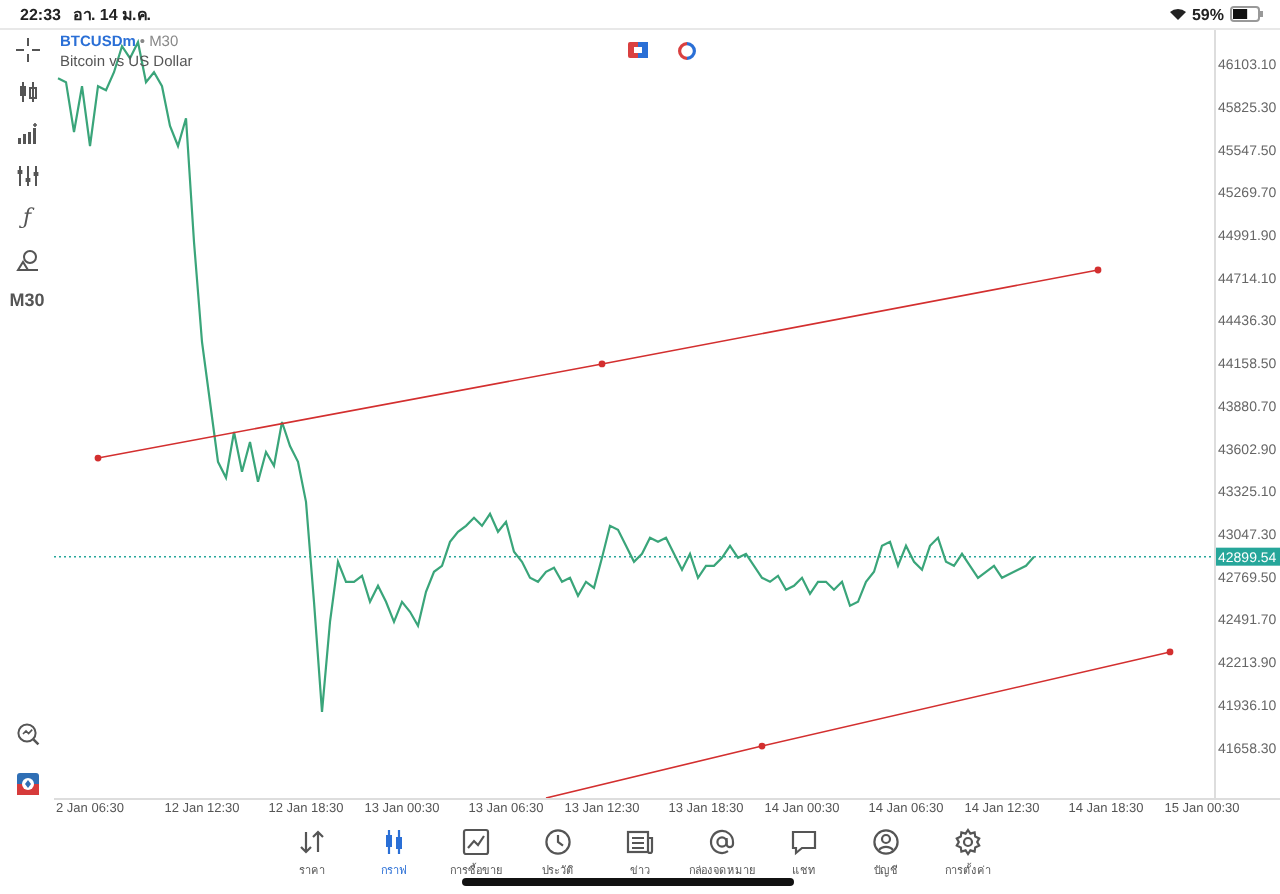 This screenshot has height=894, width=1280. Describe the element at coordinates (40, 14) in the screenshot. I see `status-time: 22:33` at that location.